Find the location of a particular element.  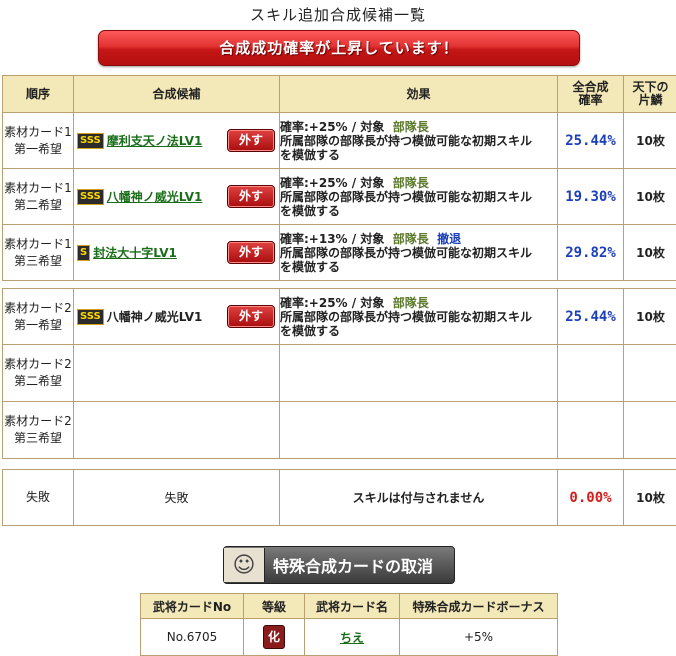

fail-candidate: 失敗 is located at coordinates (177, 498).